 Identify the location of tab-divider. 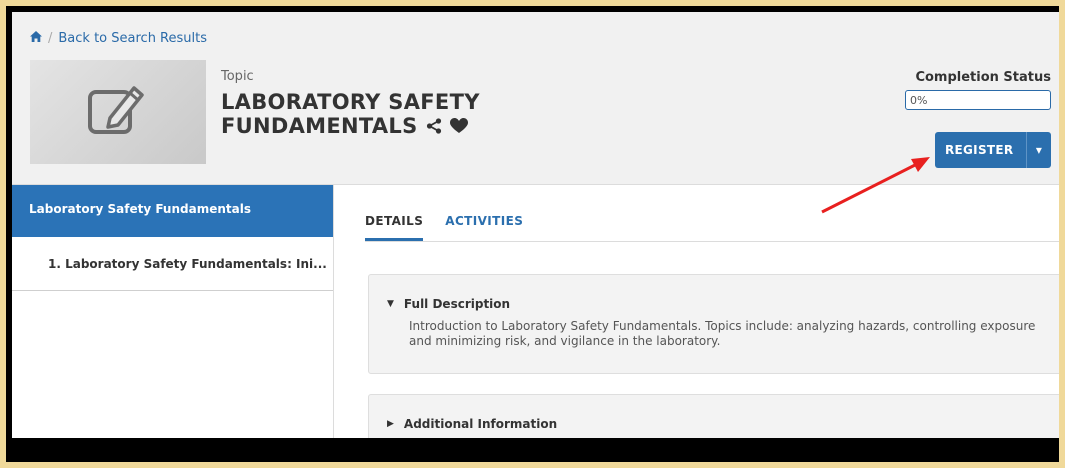
(712, 241).